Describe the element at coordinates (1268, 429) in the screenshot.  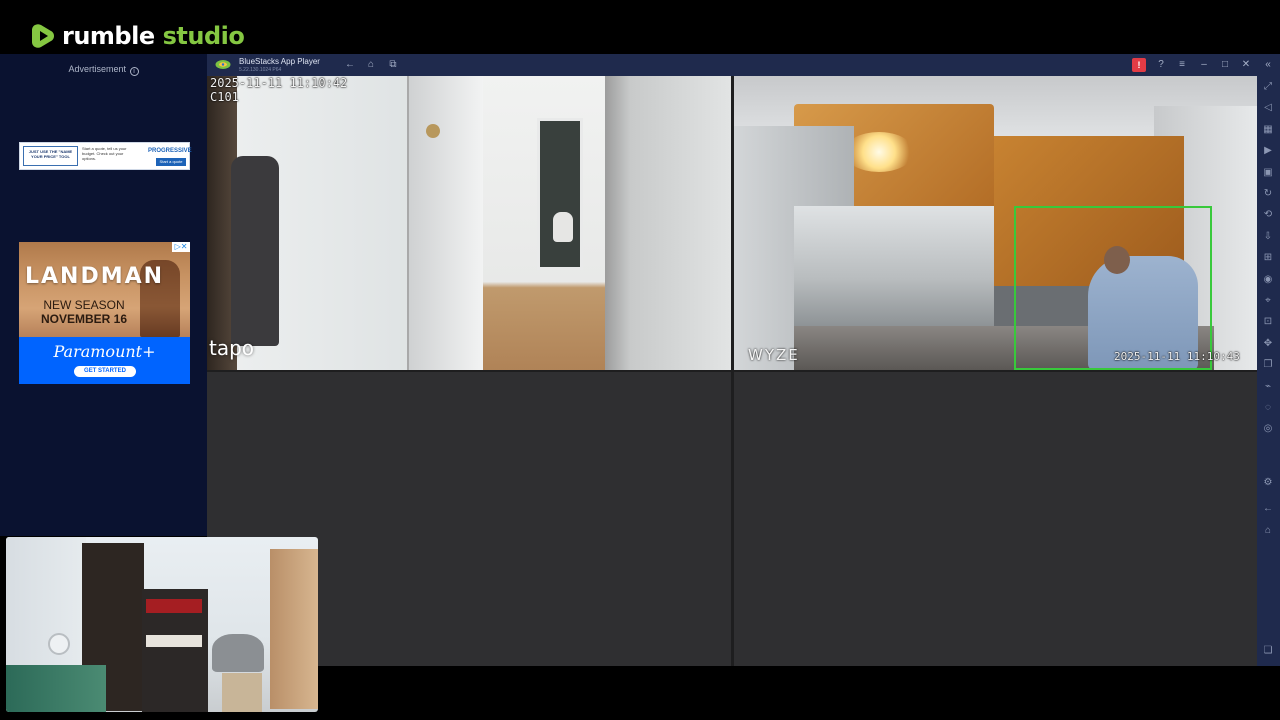
I see `refresh-icon: ◎` at that location.